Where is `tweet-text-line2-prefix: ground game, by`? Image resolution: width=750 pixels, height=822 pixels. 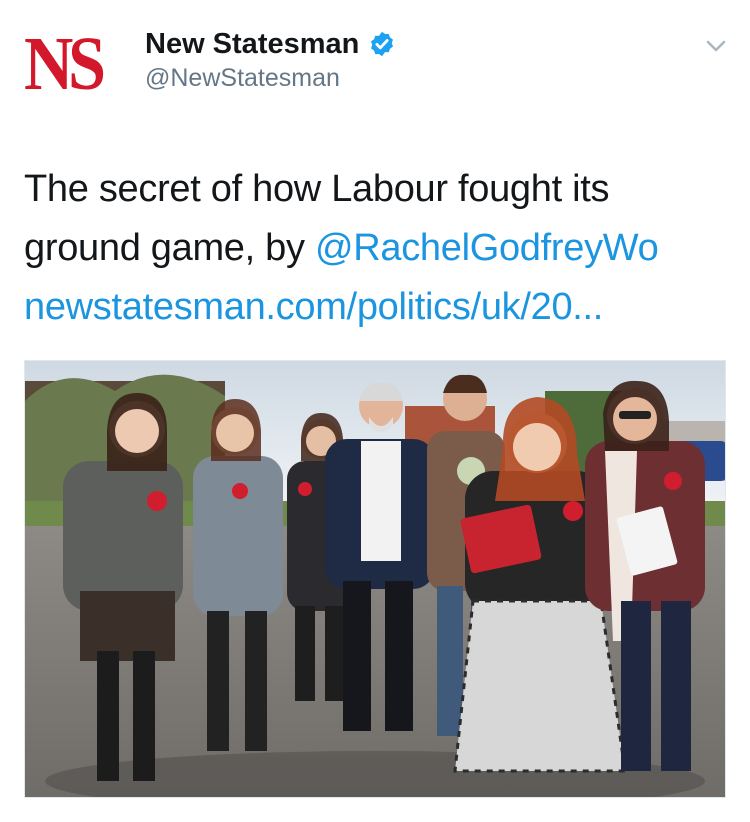 tweet-text-line2-prefix: ground game, by is located at coordinates (169, 248).